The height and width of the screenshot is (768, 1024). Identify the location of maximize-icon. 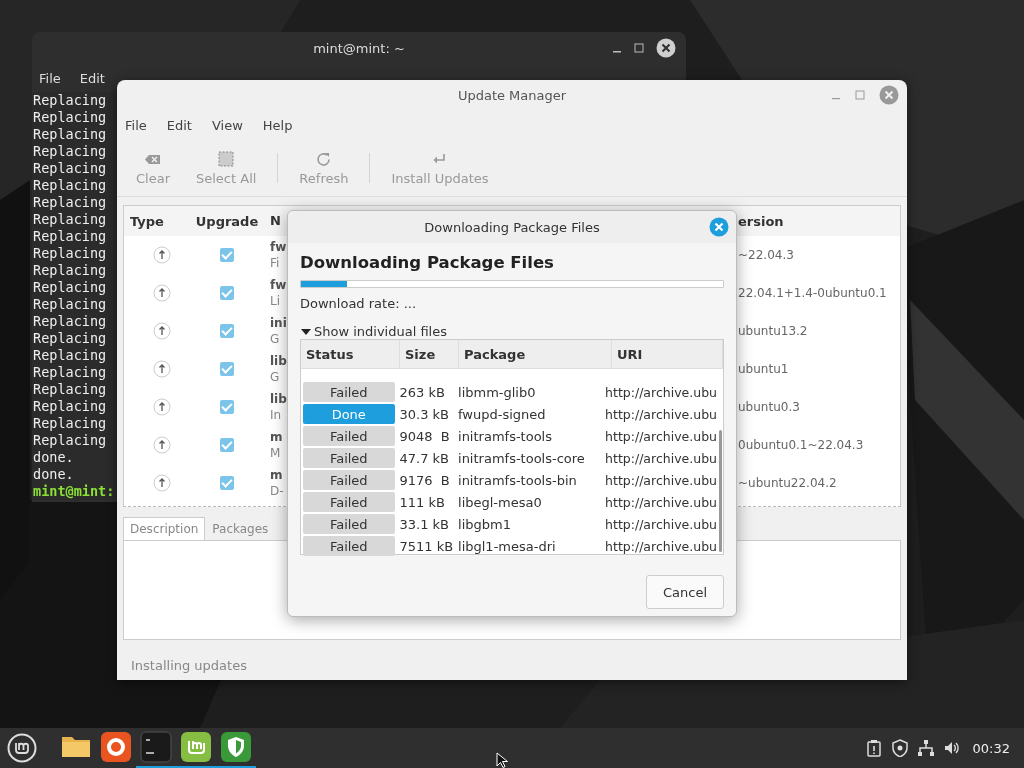
(639, 48).